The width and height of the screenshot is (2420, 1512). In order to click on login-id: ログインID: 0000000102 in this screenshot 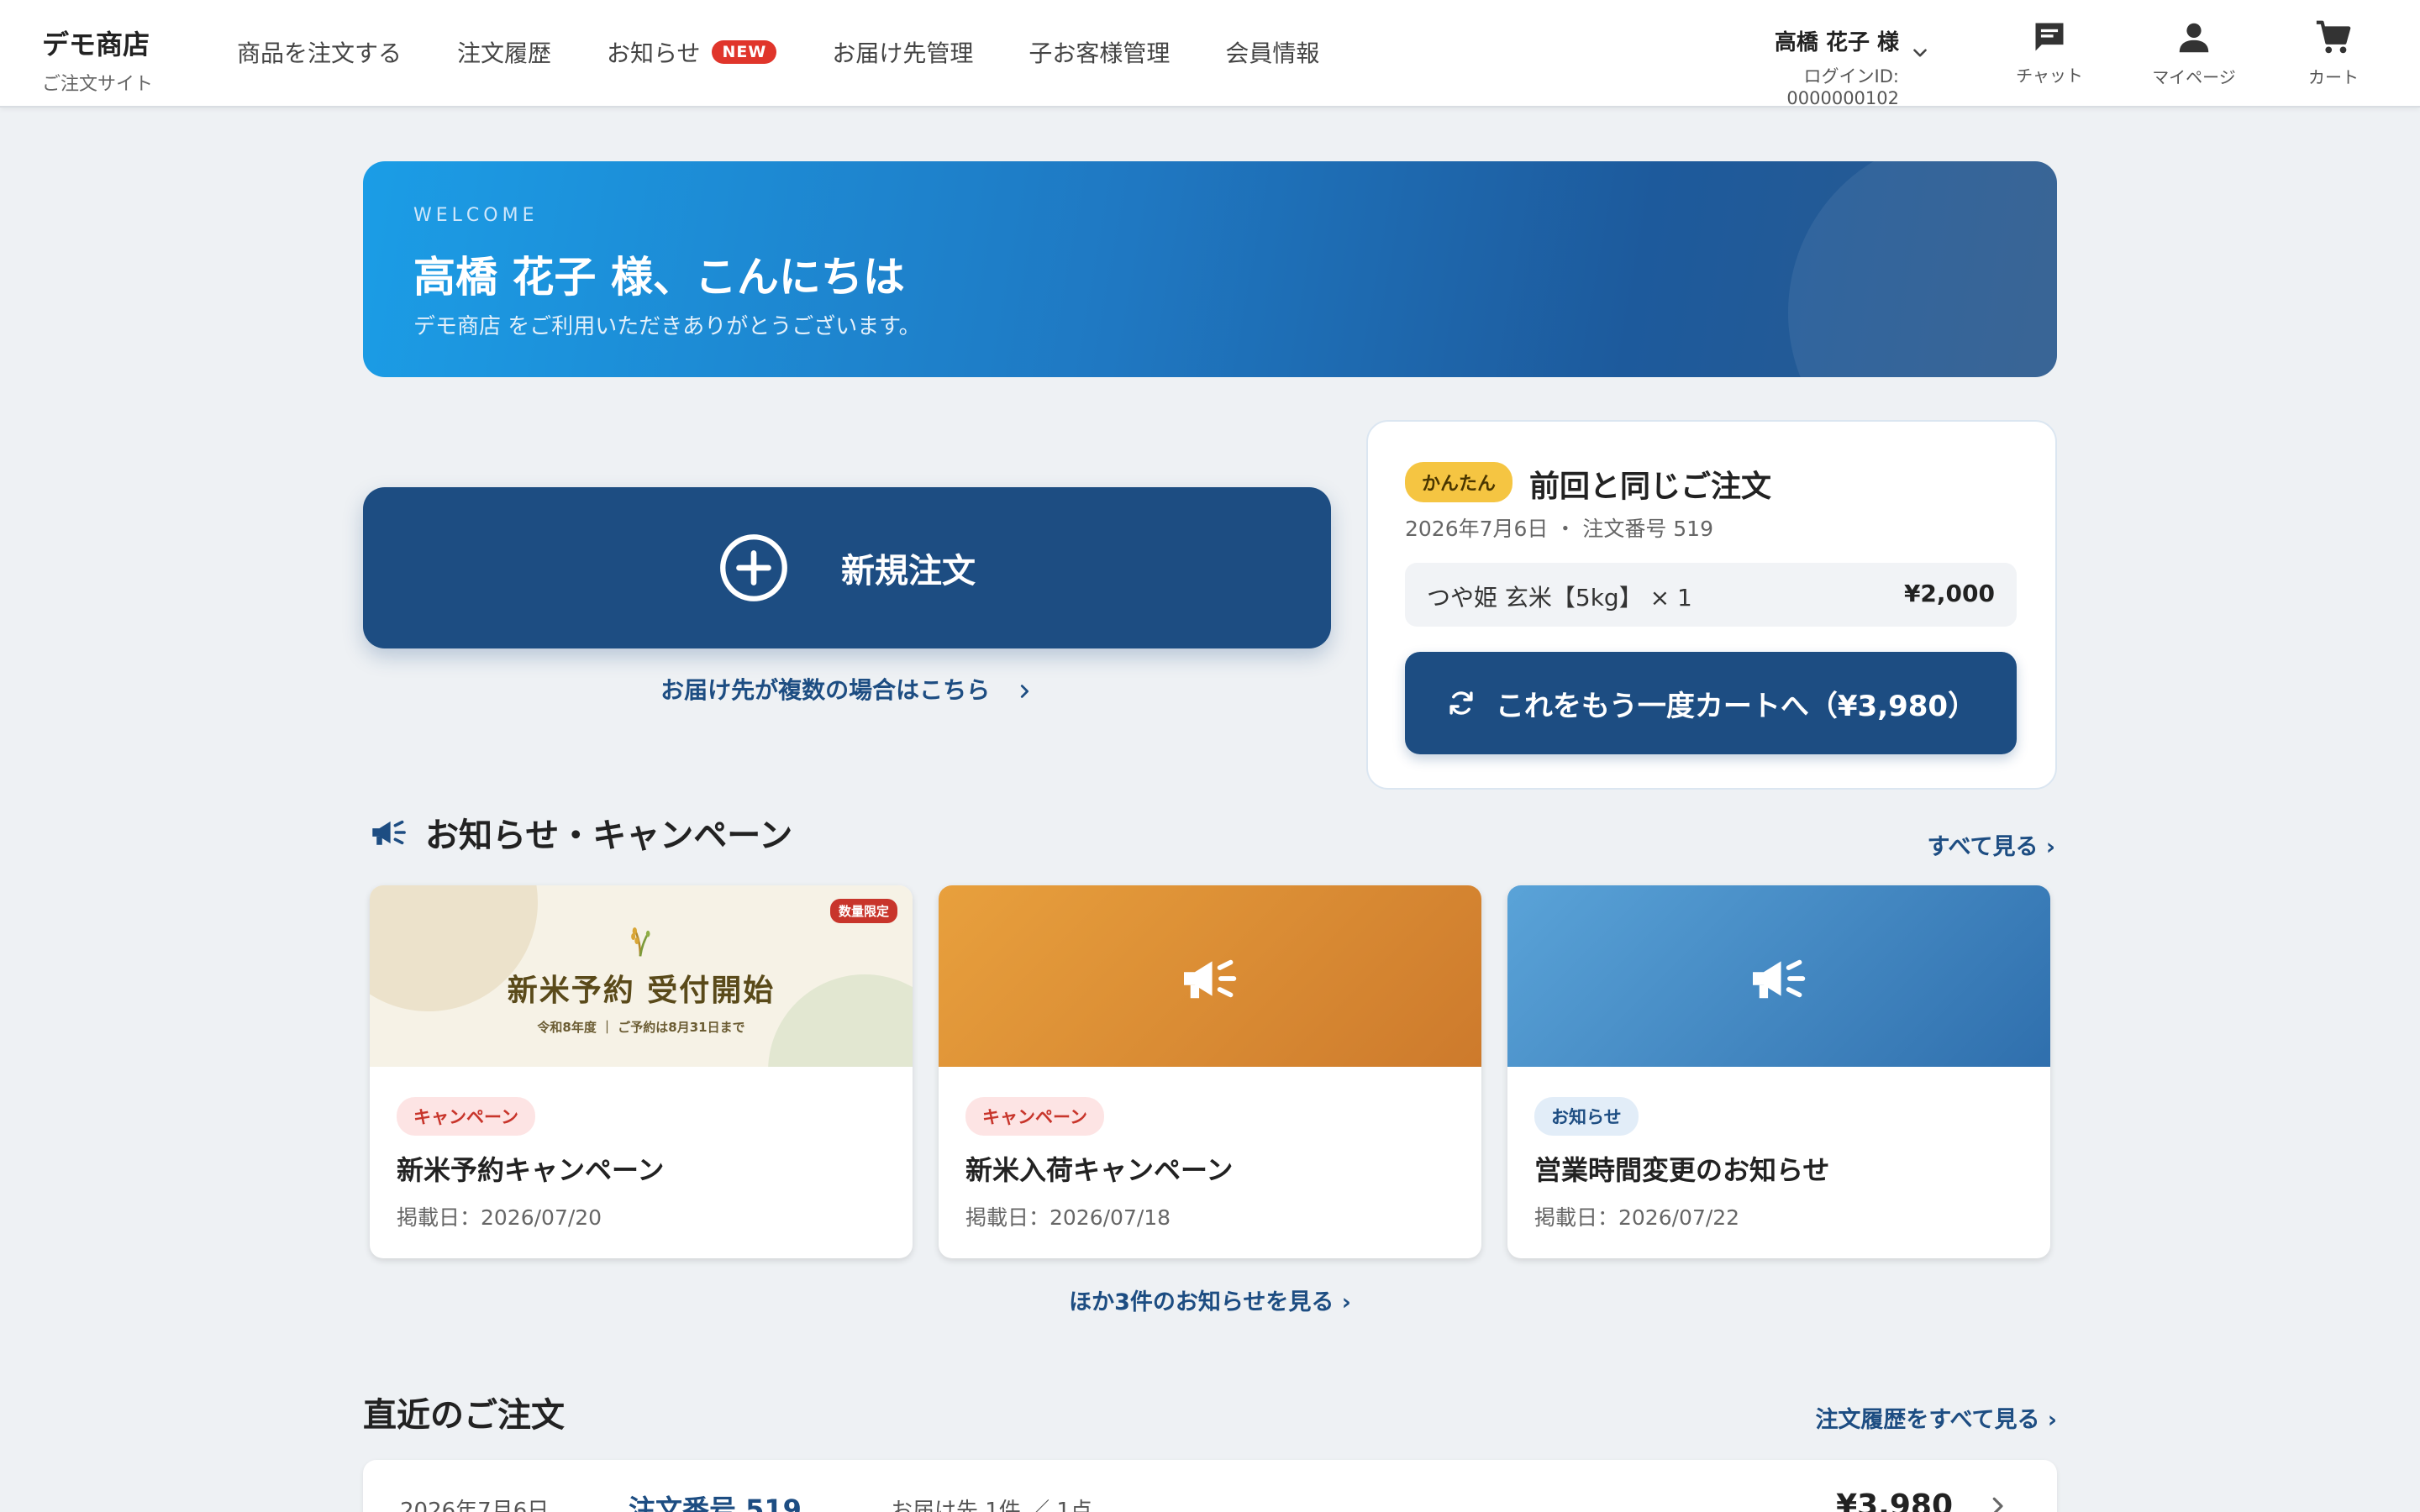, I will do `click(1843, 87)`.